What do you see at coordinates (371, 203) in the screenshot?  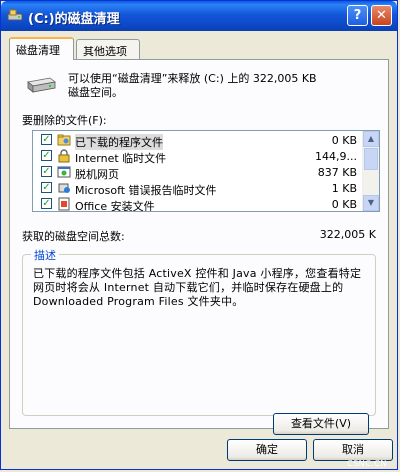 I see `scroll-down-button: ▼` at bounding box center [371, 203].